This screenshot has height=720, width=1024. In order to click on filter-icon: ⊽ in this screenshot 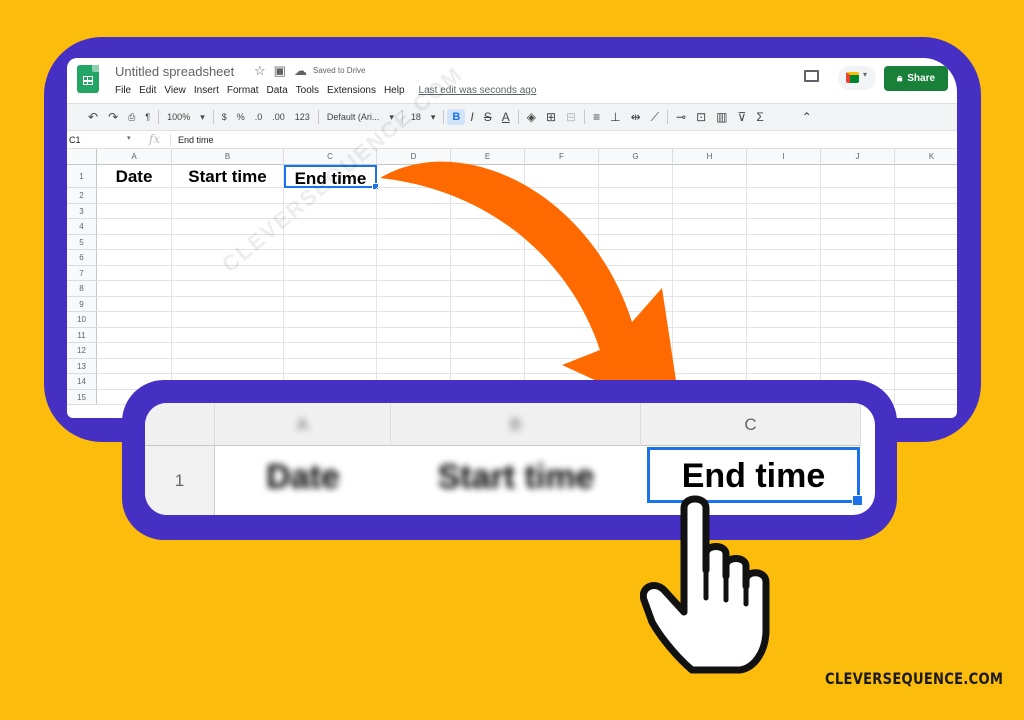, I will do `click(742, 117)`.